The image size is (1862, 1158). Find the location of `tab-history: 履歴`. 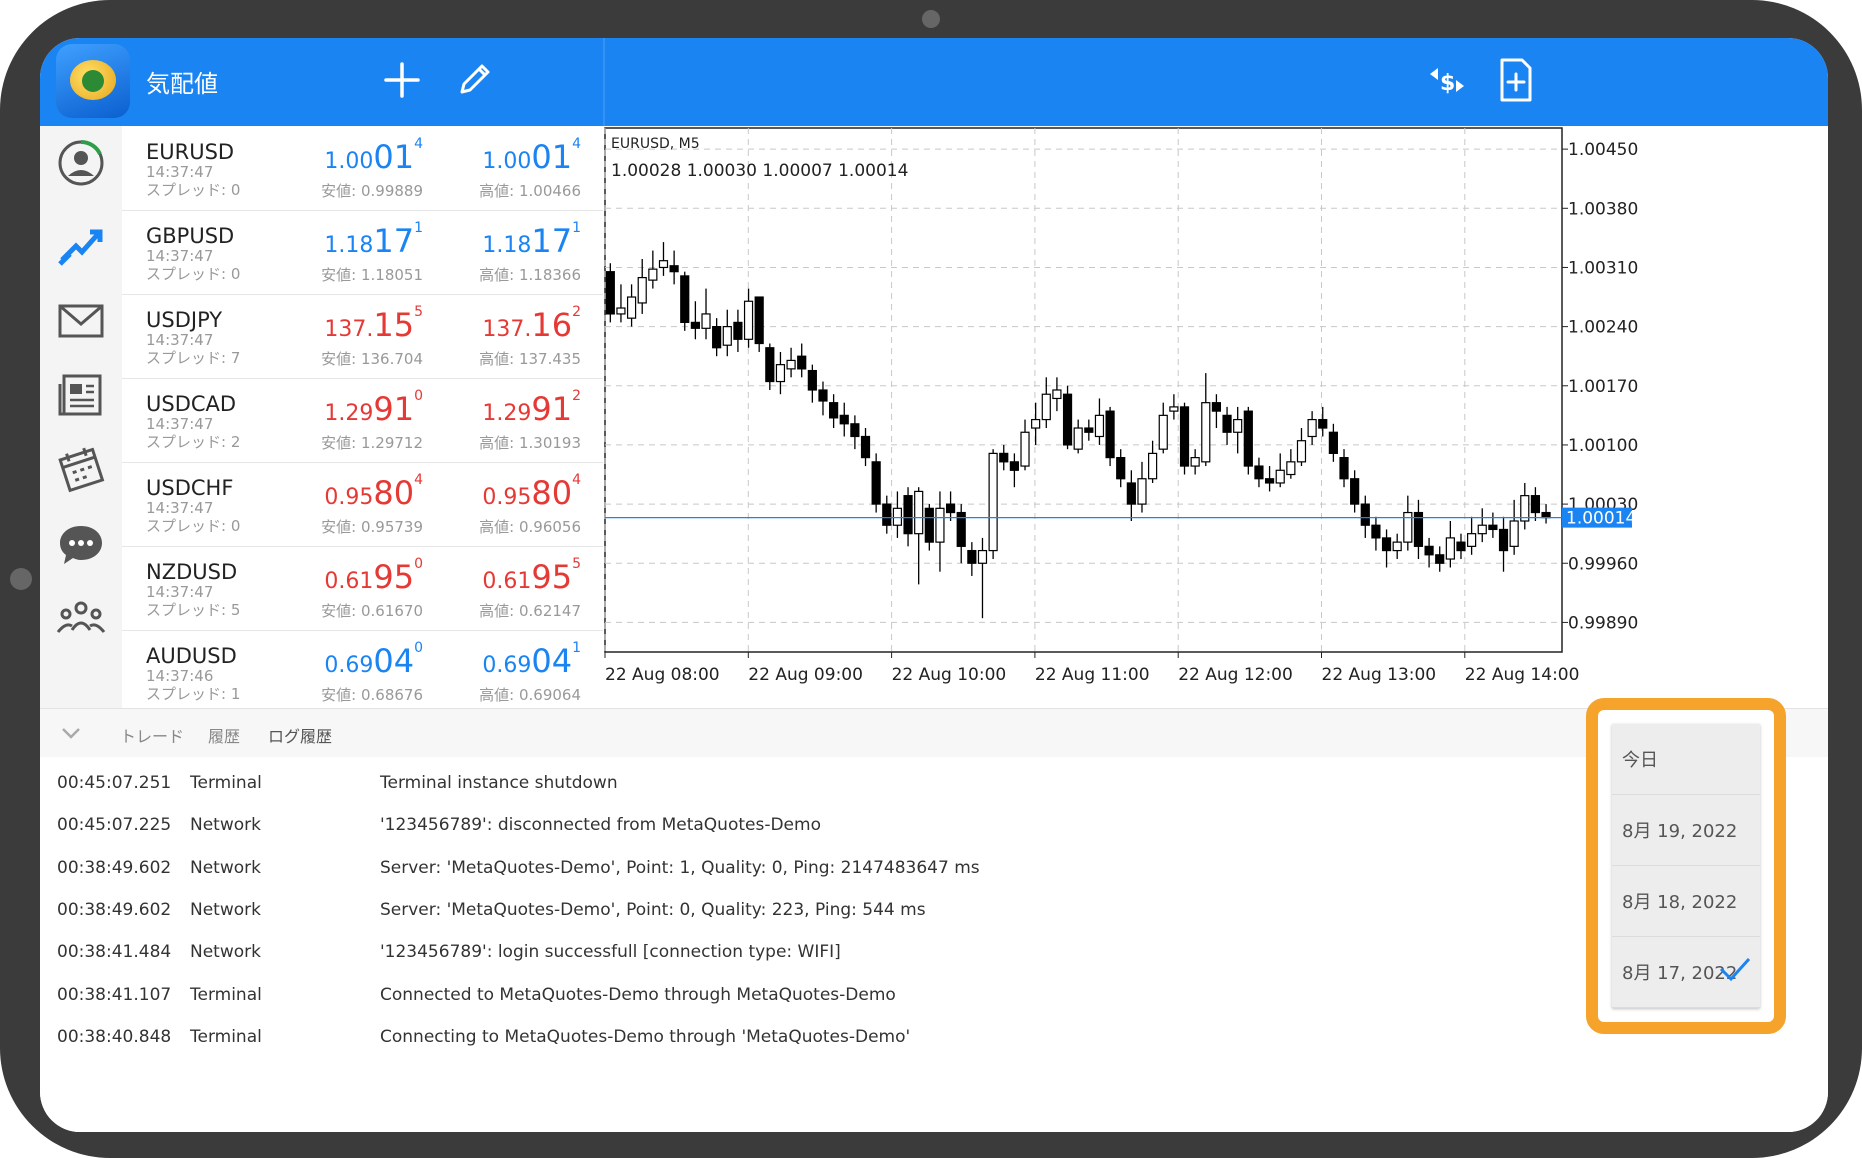

tab-history: 履歴 is located at coordinates (224, 735).